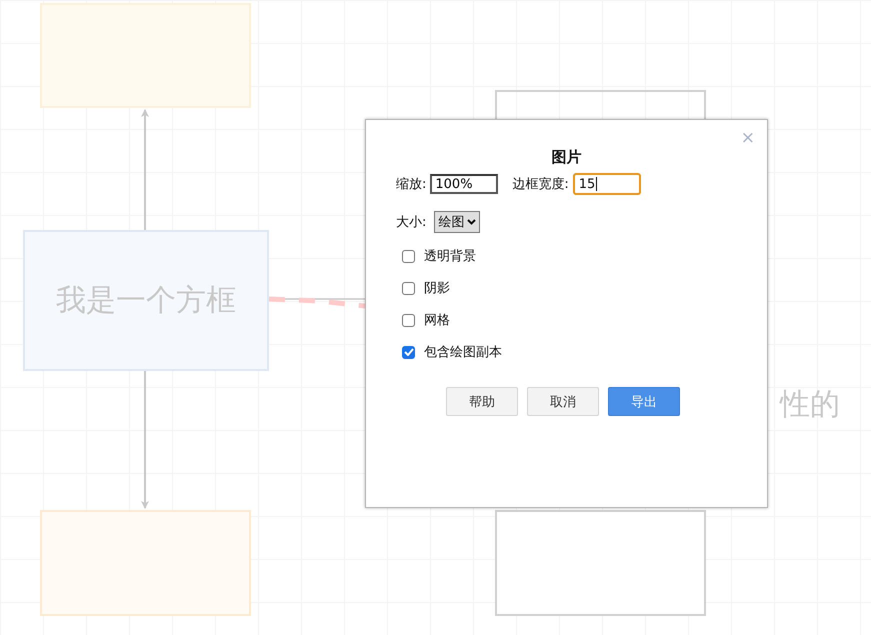  Describe the element at coordinates (437, 288) in the screenshot. I see `checkbox-label: 阴影` at that location.